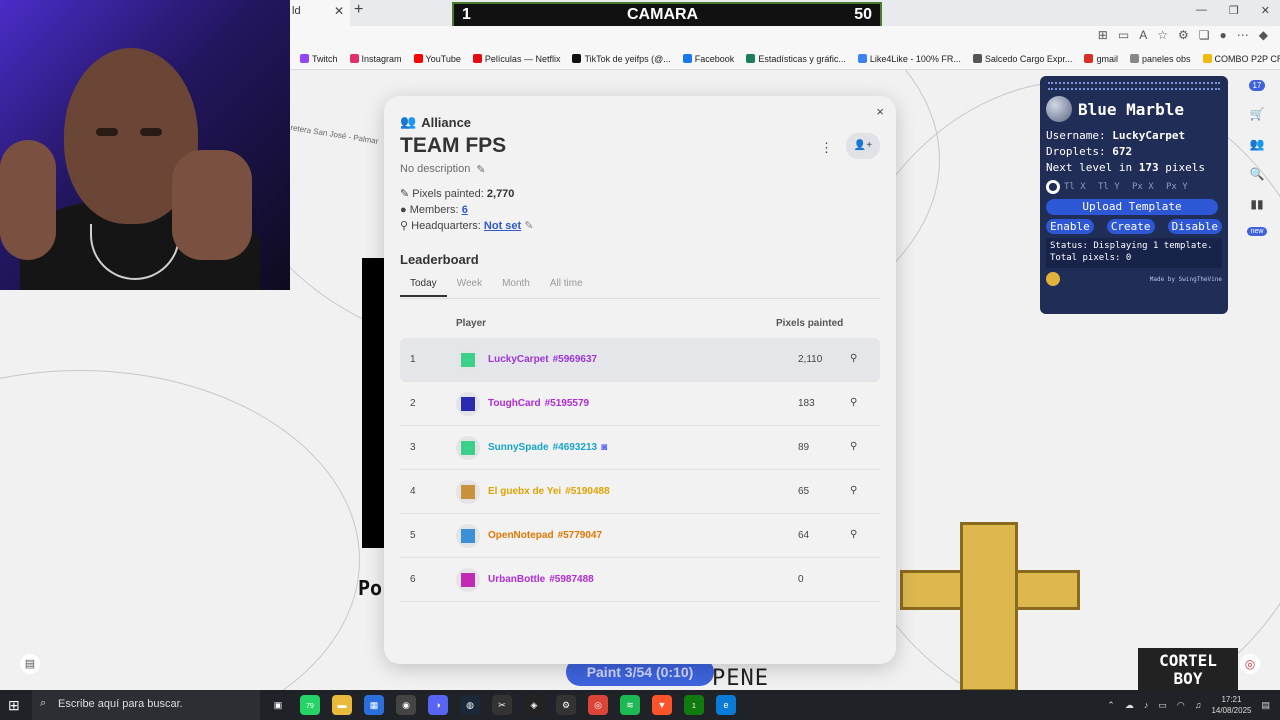 Image resolution: width=1280 pixels, height=720 pixels. What do you see at coordinates (342, 705) in the screenshot?
I see `file-explorer-icon: ▬` at bounding box center [342, 705].